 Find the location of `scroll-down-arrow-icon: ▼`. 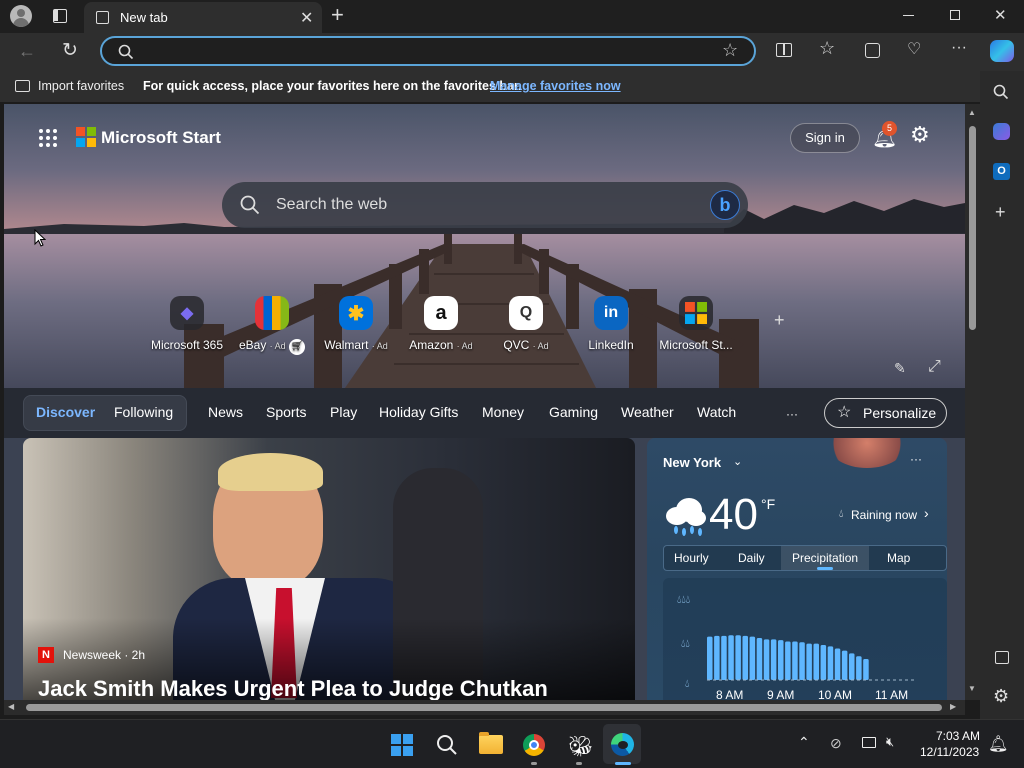

scroll-down-arrow-icon: ▼ is located at coordinates (972, 688).